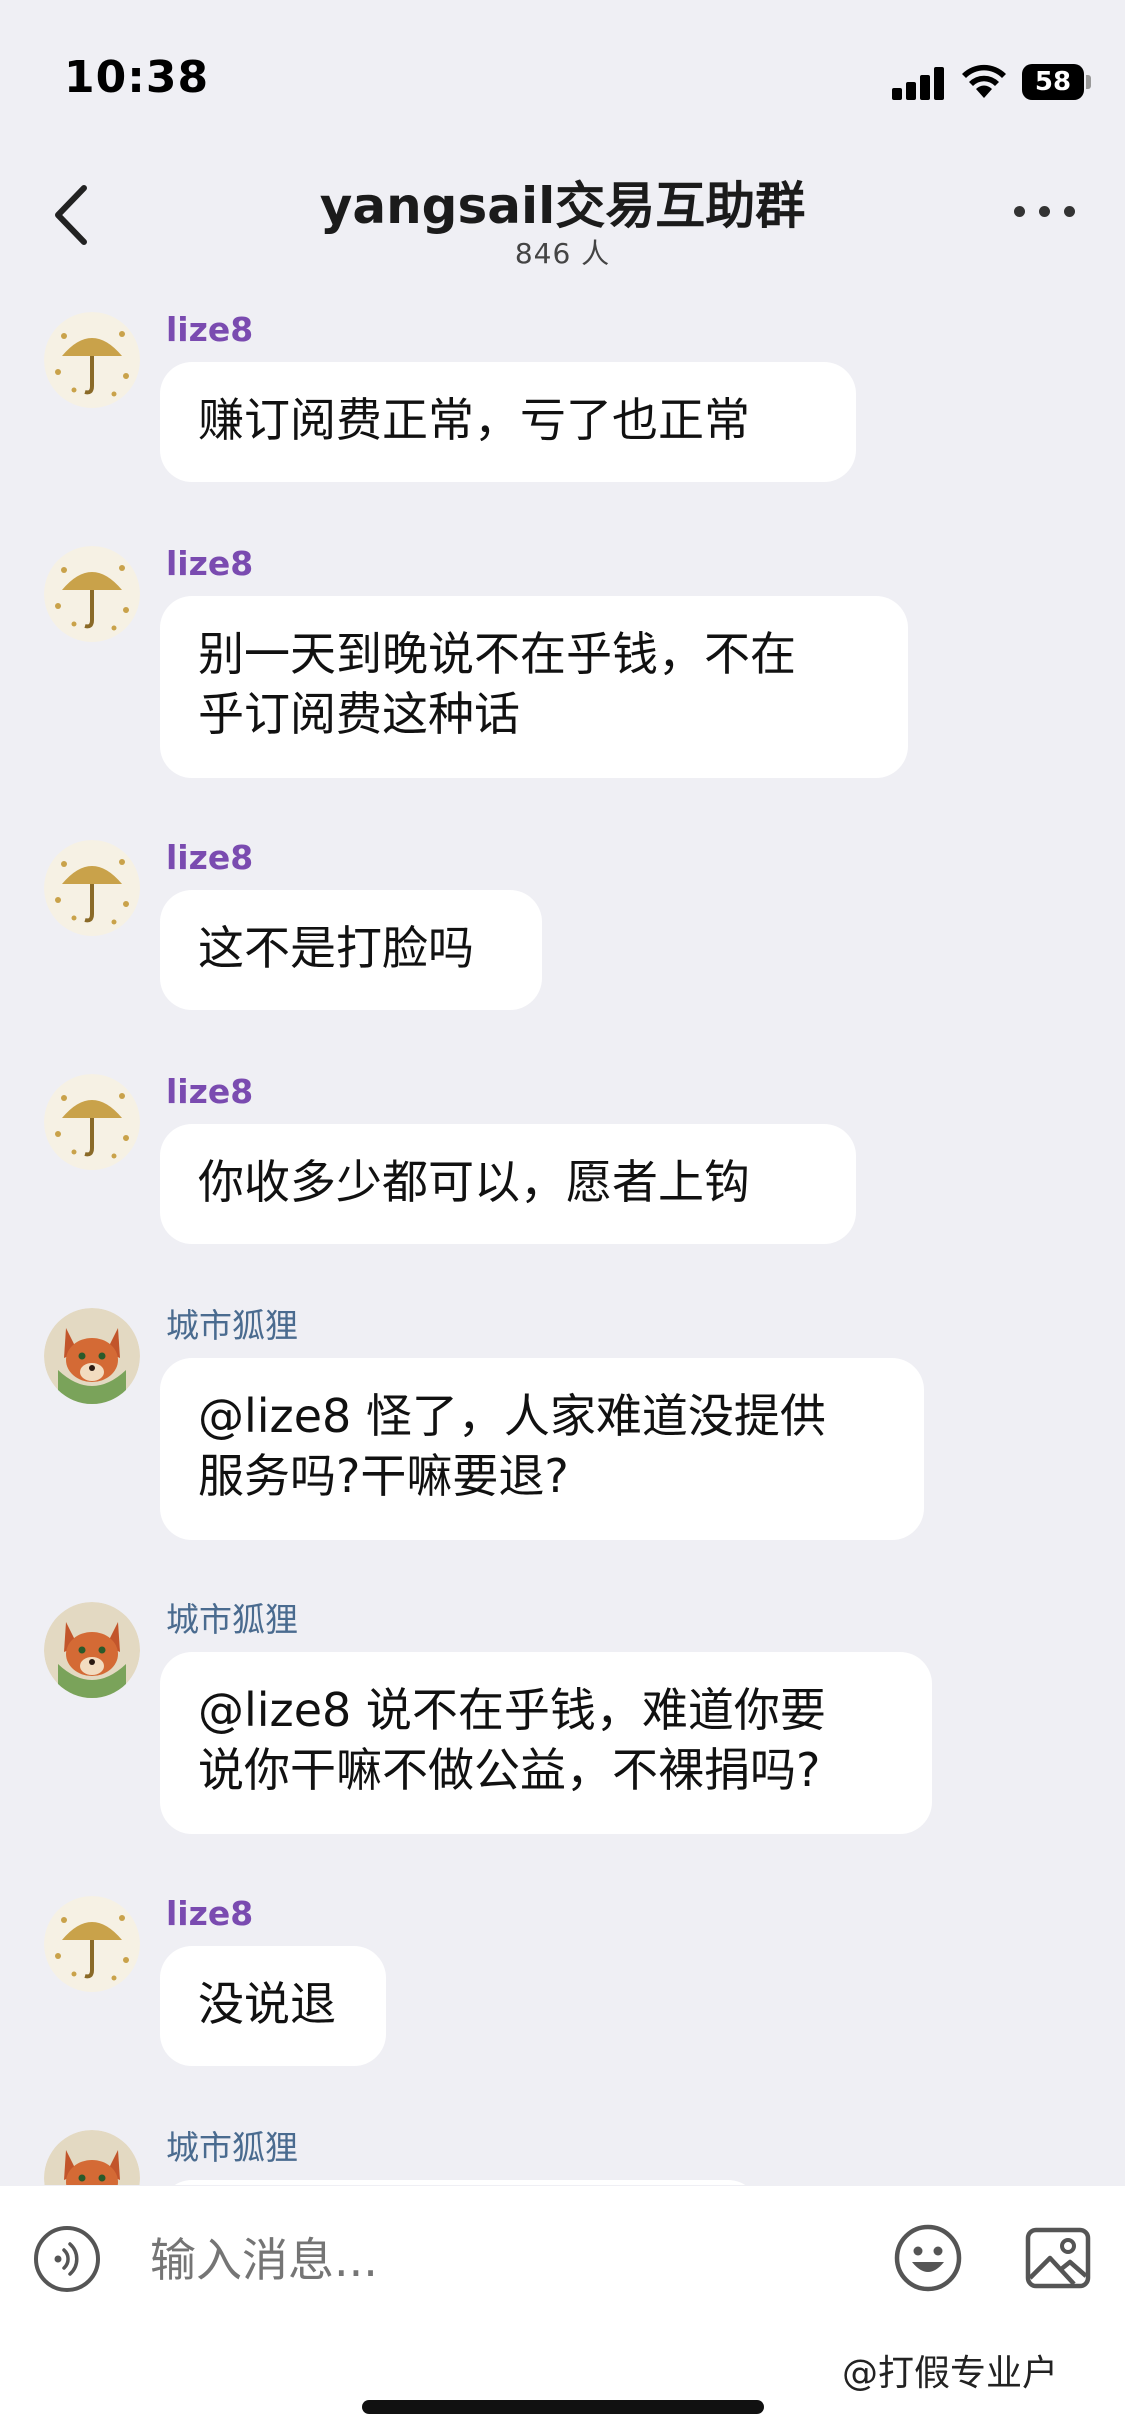  I want to click on nav-bar: yangsail交易互助群 846 人, so click(562, 215).